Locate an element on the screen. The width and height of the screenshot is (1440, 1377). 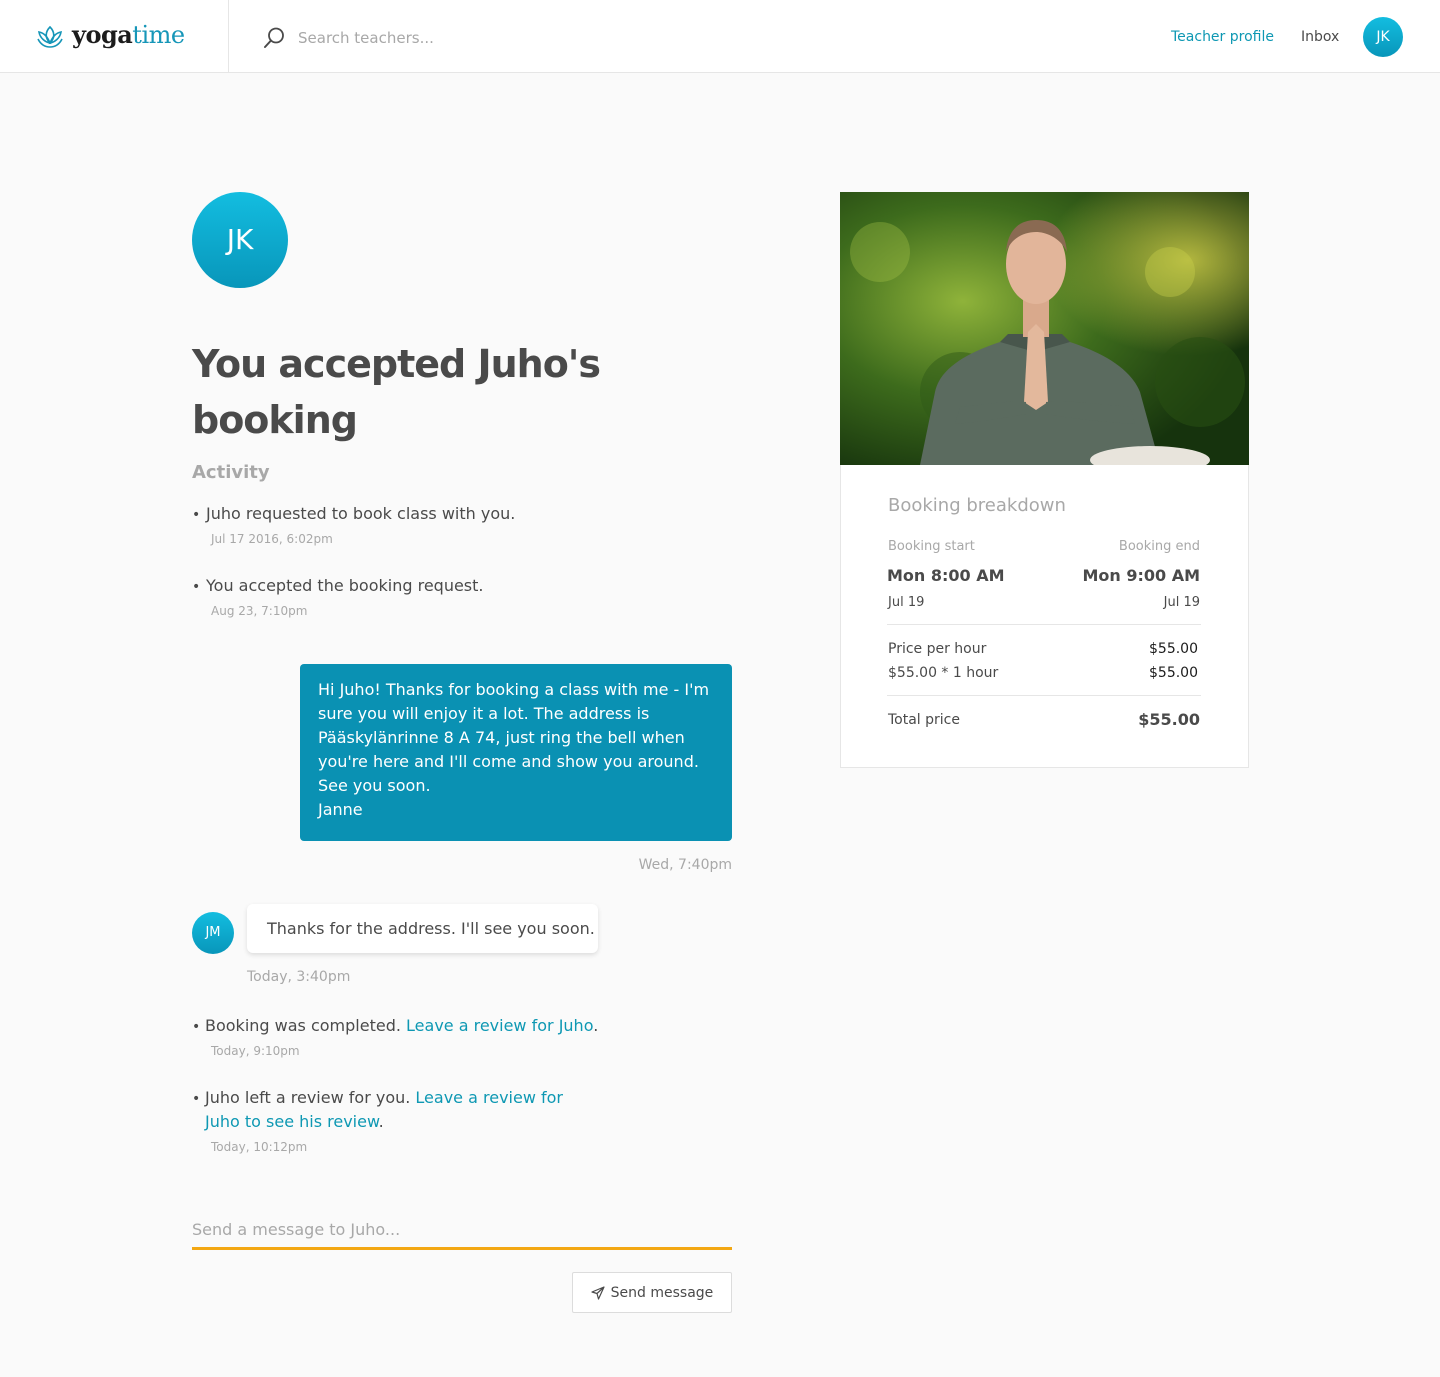
send-message-button: Send message is located at coordinates (652, 1292).